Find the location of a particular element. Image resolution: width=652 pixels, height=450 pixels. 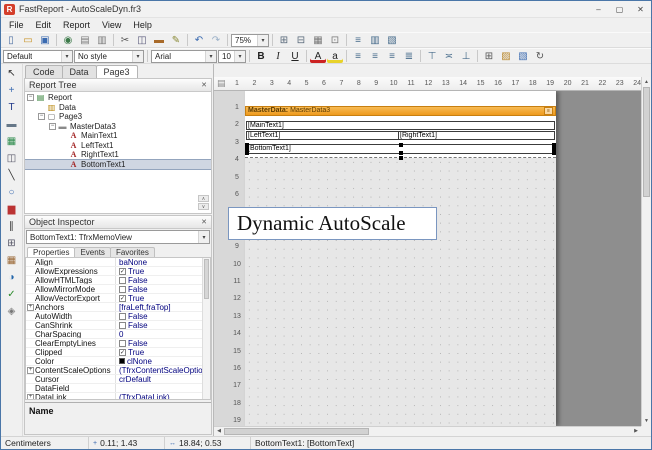

tab-code: Code is located at coordinates (44, 71).